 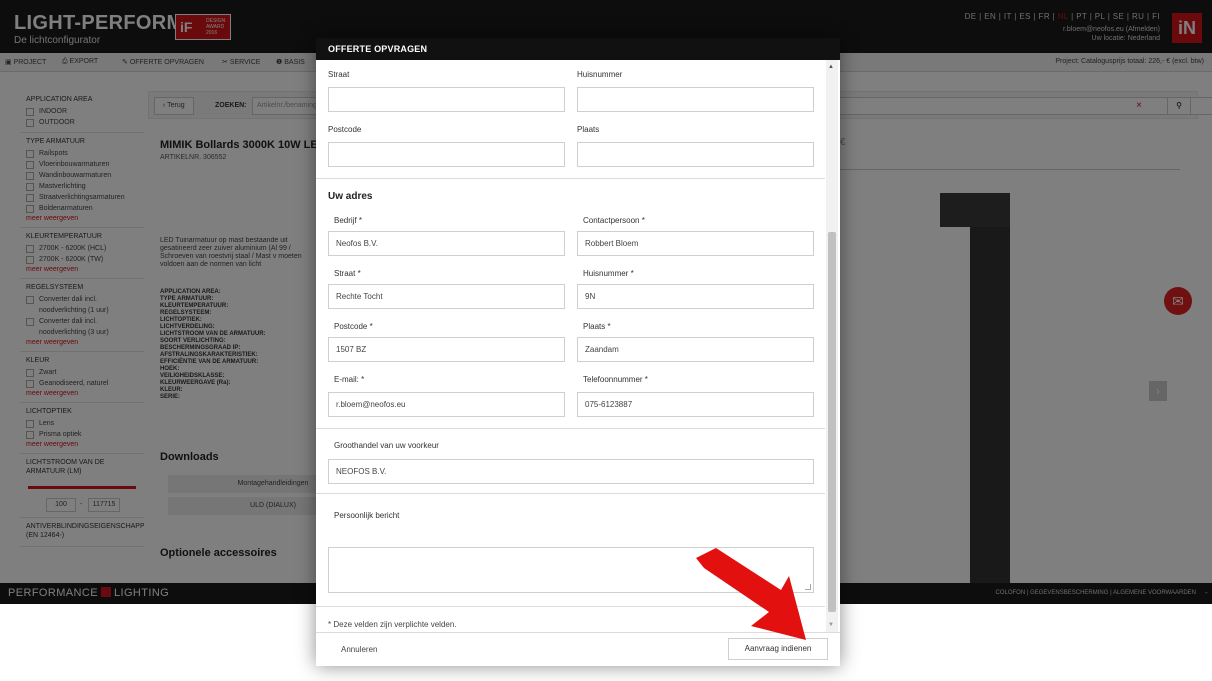 What do you see at coordinates (571, 471) in the screenshot?
I see `wholesaler-input: NEOFOS B.V.` at bounding box center [571, 471].